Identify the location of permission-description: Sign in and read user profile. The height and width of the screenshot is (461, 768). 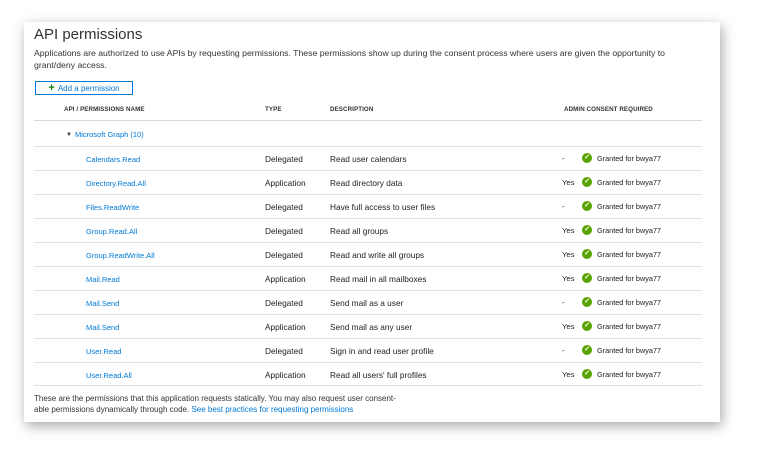
(382, 351).